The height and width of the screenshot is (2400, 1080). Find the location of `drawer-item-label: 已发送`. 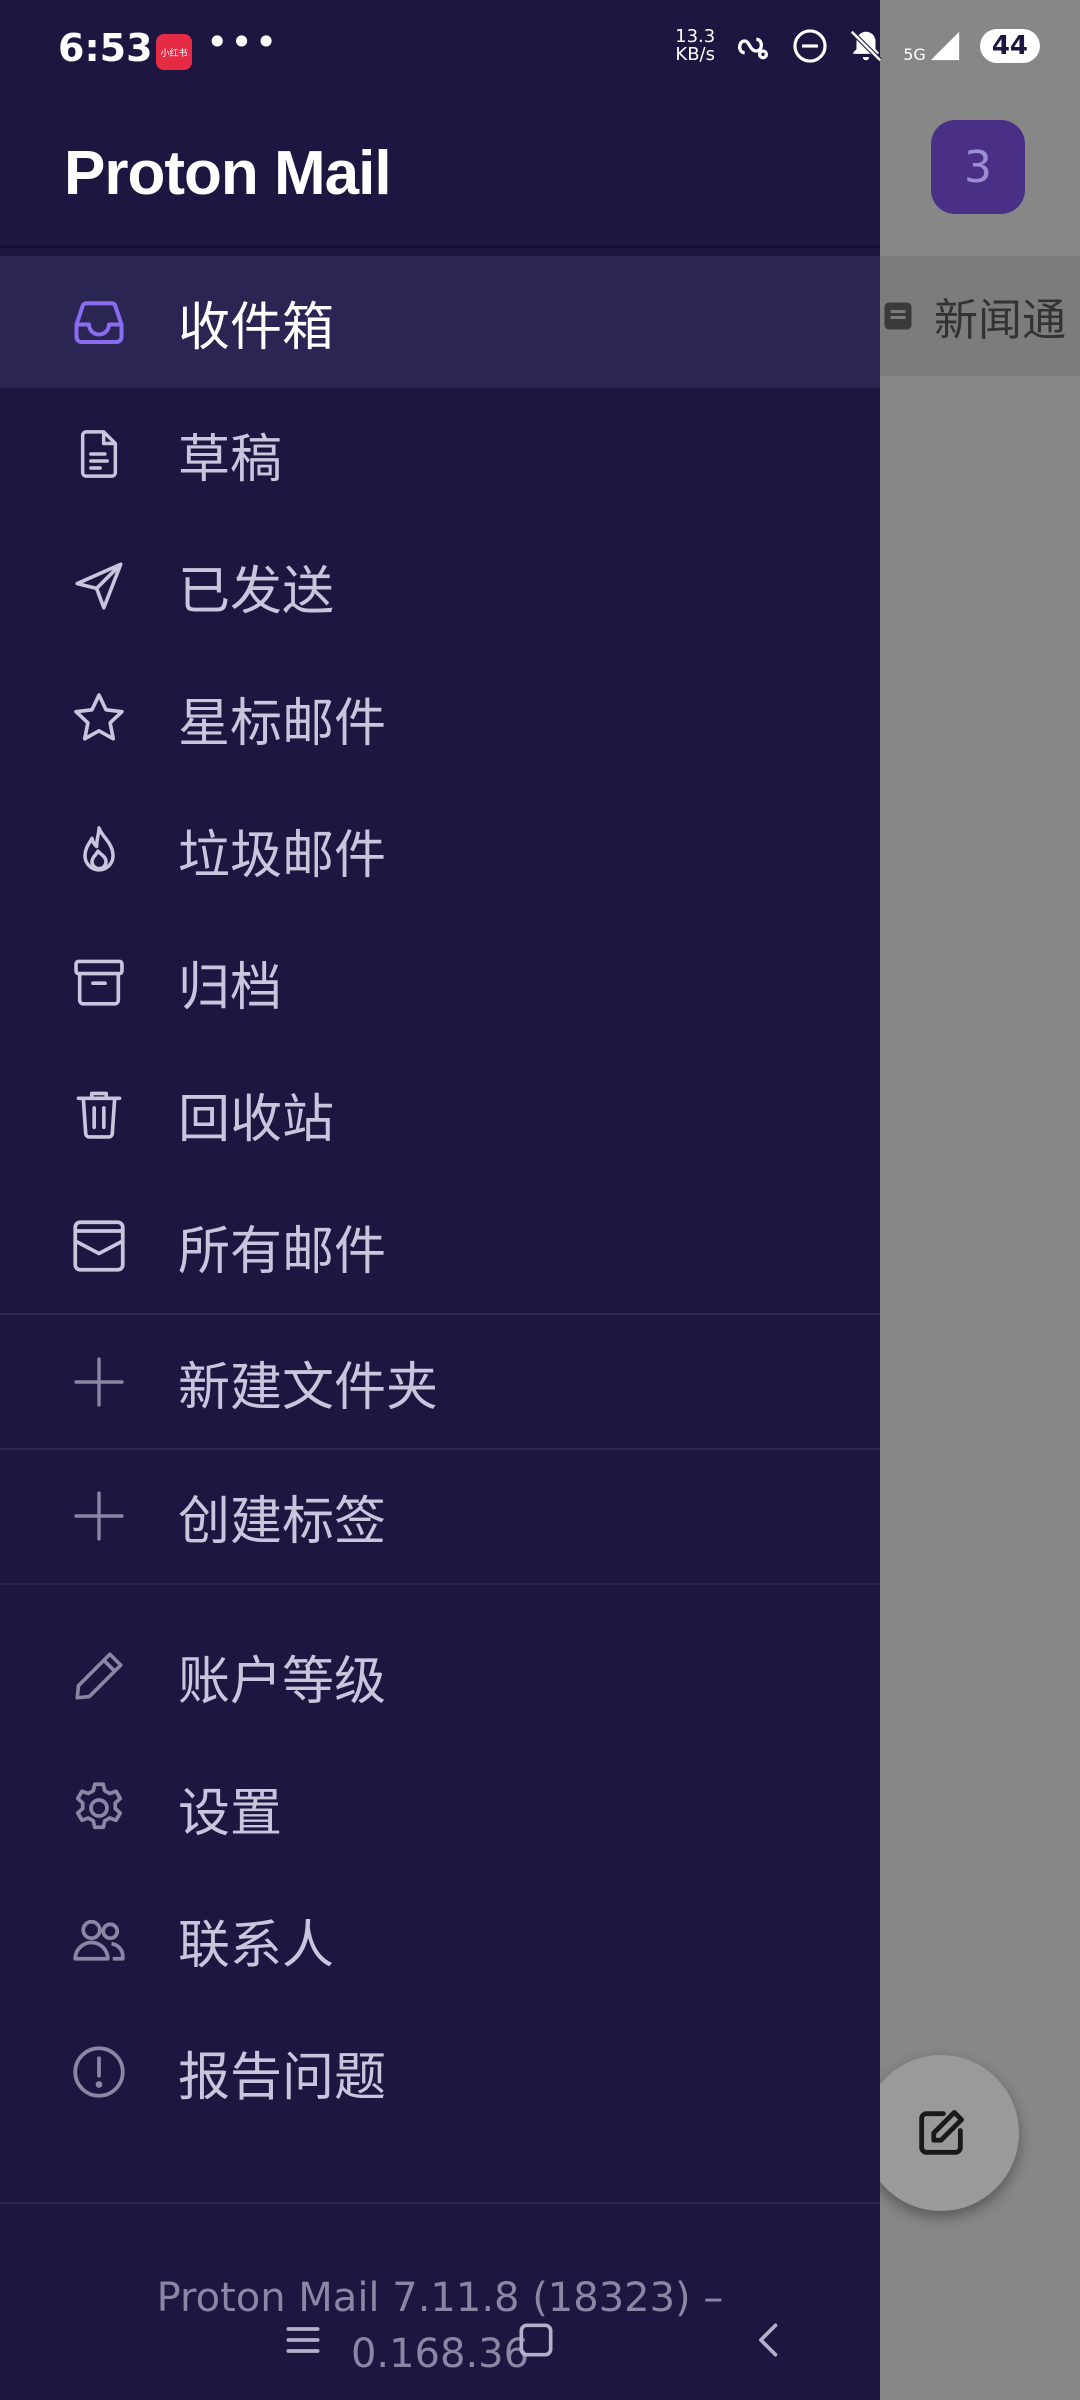

drawer-item-label: 已发送 is located at coordinates (256, 591).